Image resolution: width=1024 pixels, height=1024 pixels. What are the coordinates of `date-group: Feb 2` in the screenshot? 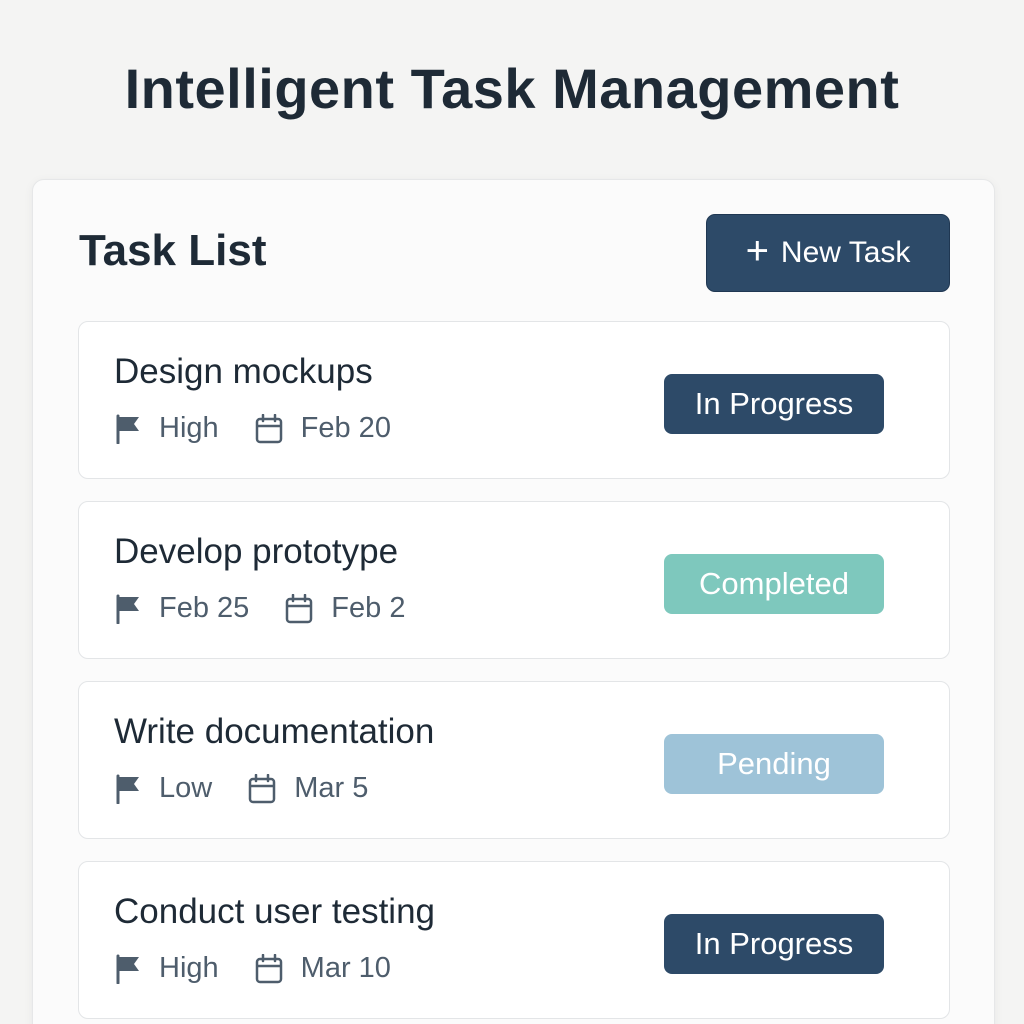 It's located at (345, 608).